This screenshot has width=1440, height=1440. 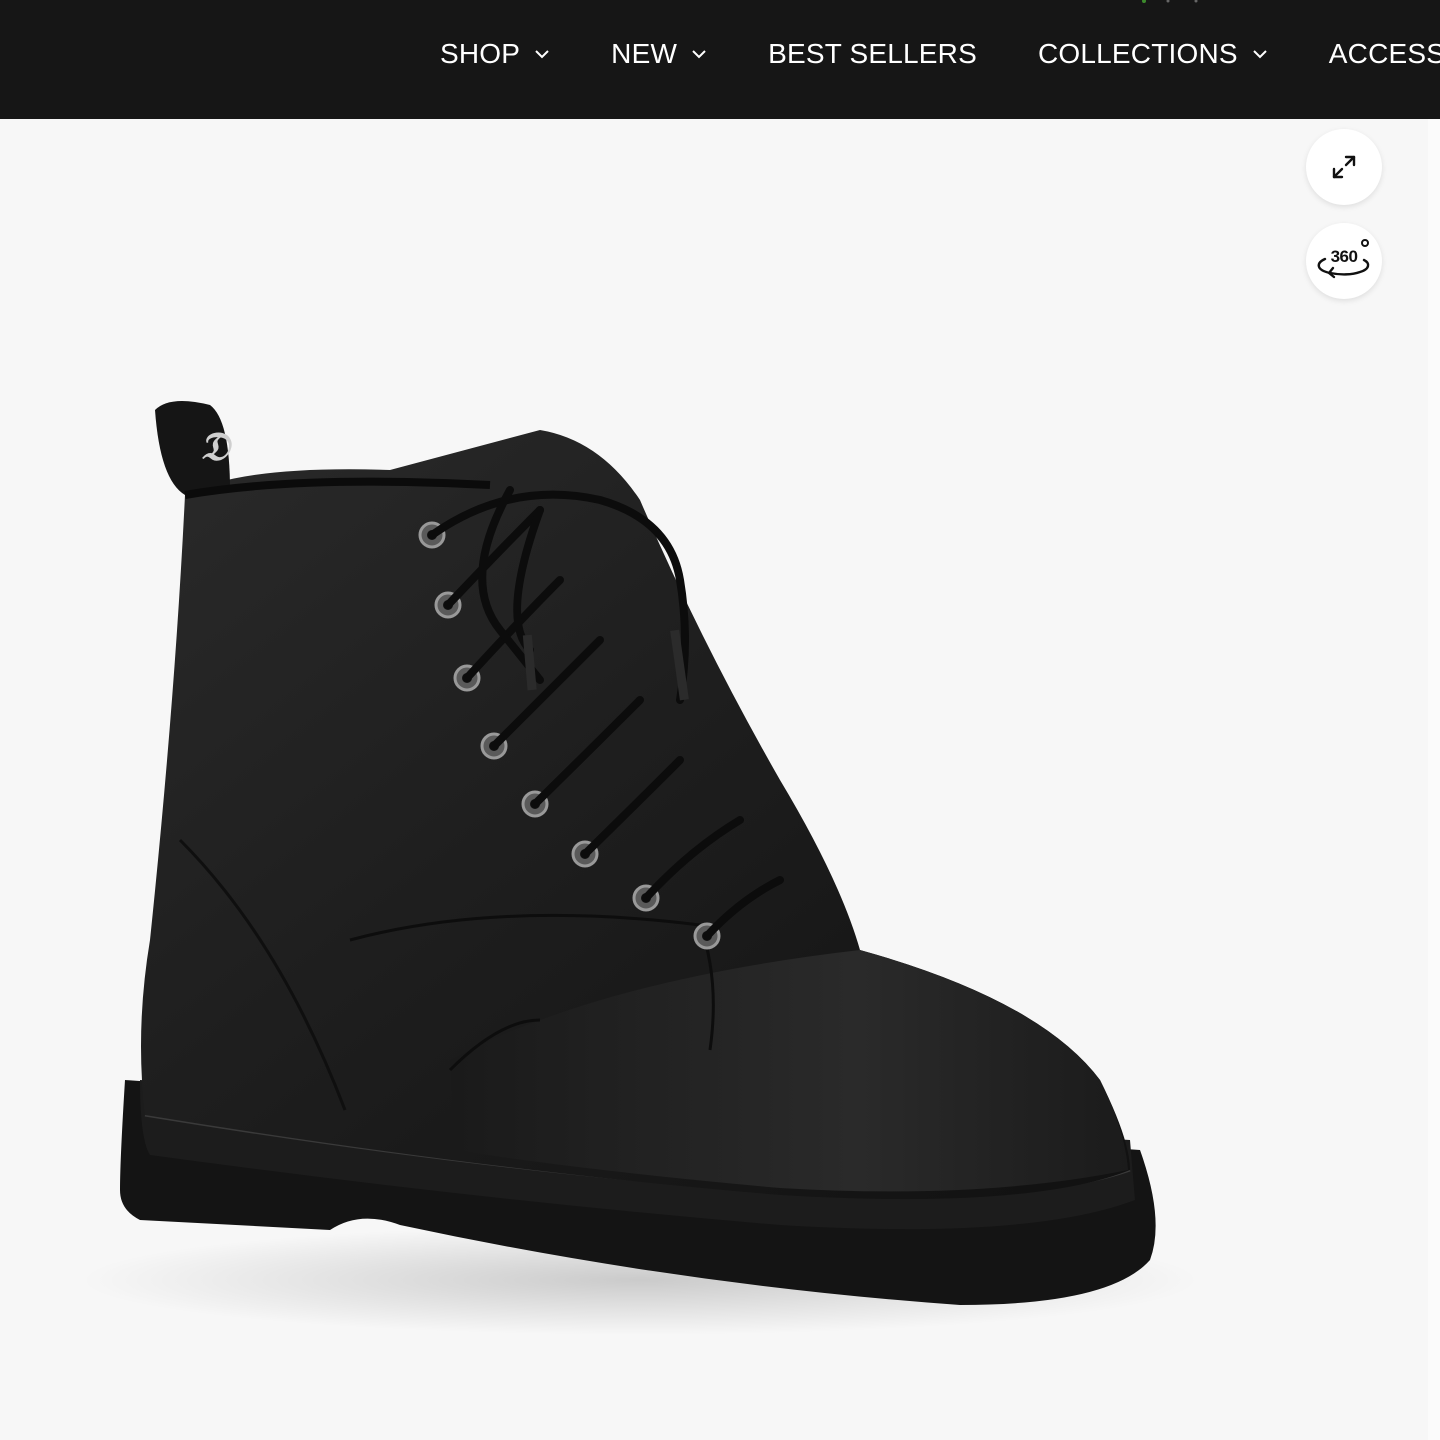 I want to click on nav-item-best-sellers: BEST SELLERS, so click(x=872, y=54).